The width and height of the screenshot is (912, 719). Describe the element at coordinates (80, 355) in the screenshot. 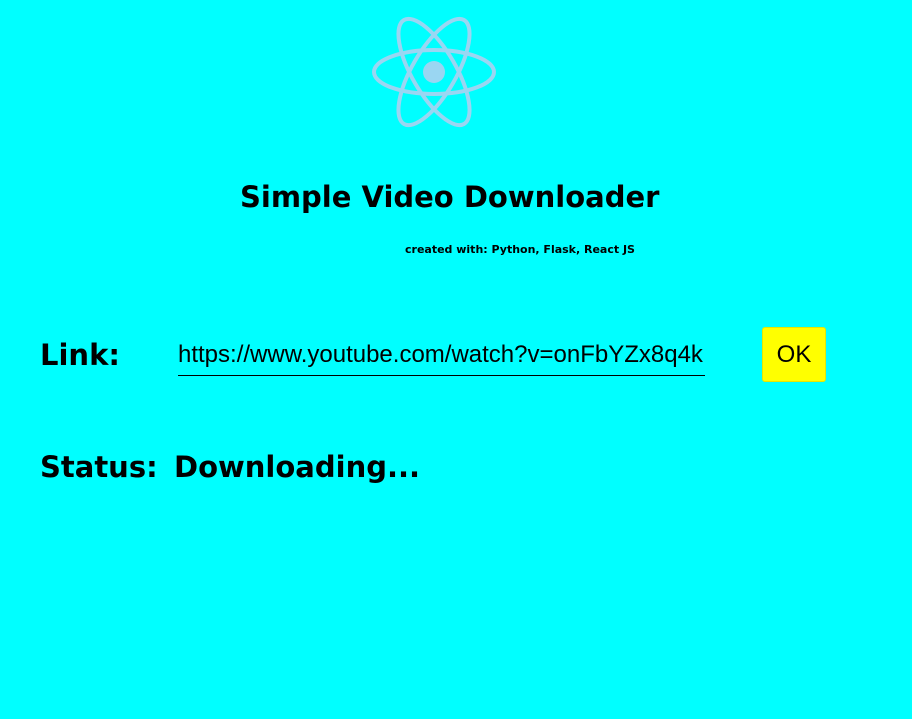

I see `link-label: Link:` at that location.